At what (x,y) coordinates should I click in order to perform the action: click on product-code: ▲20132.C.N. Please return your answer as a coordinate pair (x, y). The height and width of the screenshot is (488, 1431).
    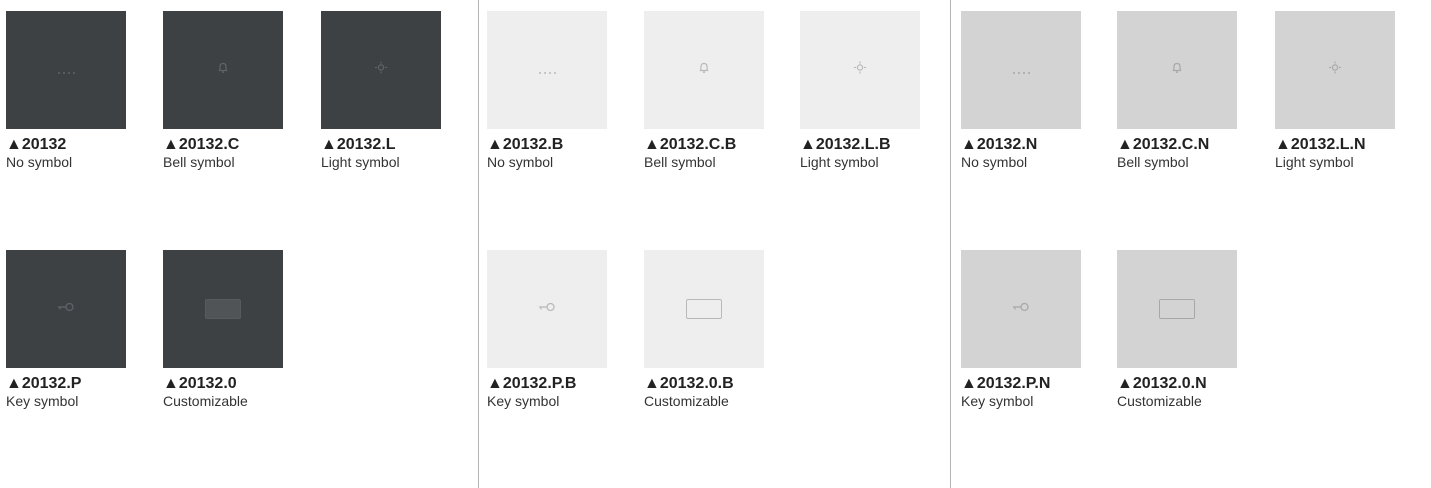
    Looking at the image, I should click on (1163, 144).